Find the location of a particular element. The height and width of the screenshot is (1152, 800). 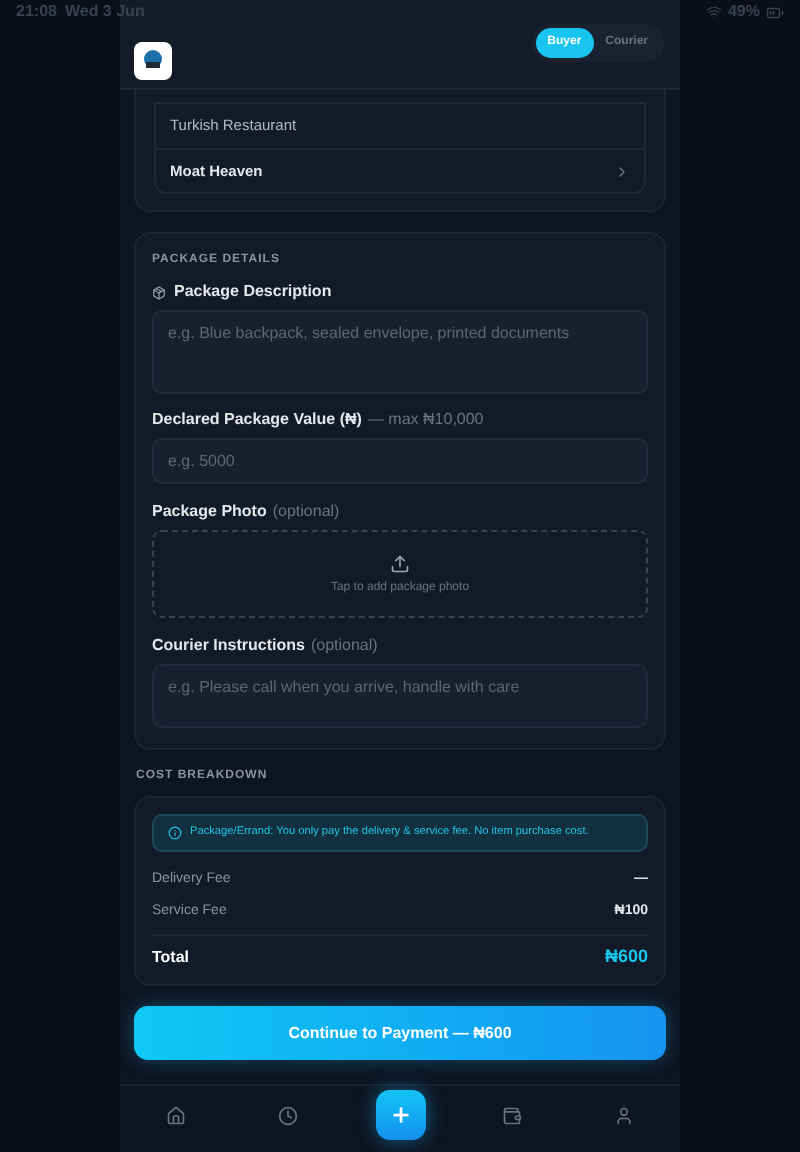

app-logo is located at coordinates (153, 61).